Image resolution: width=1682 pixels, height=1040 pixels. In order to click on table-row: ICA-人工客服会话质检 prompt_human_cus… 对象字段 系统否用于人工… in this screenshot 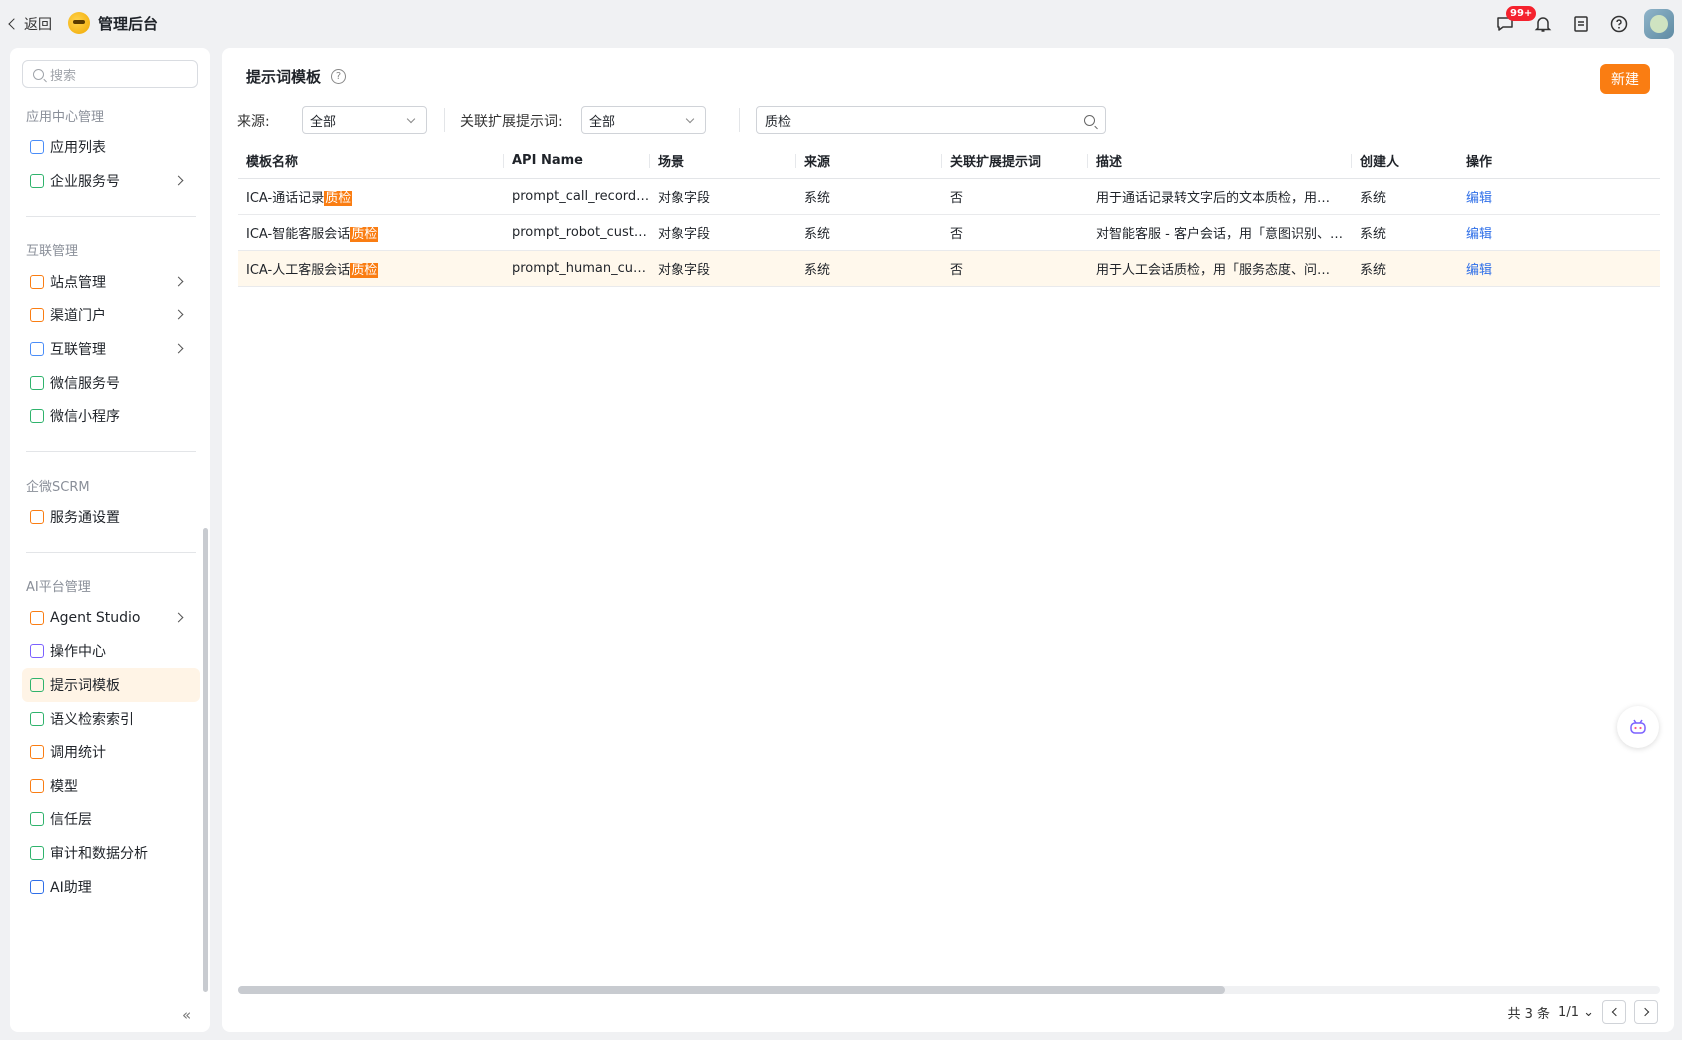, I will do `click(949, 268)`.